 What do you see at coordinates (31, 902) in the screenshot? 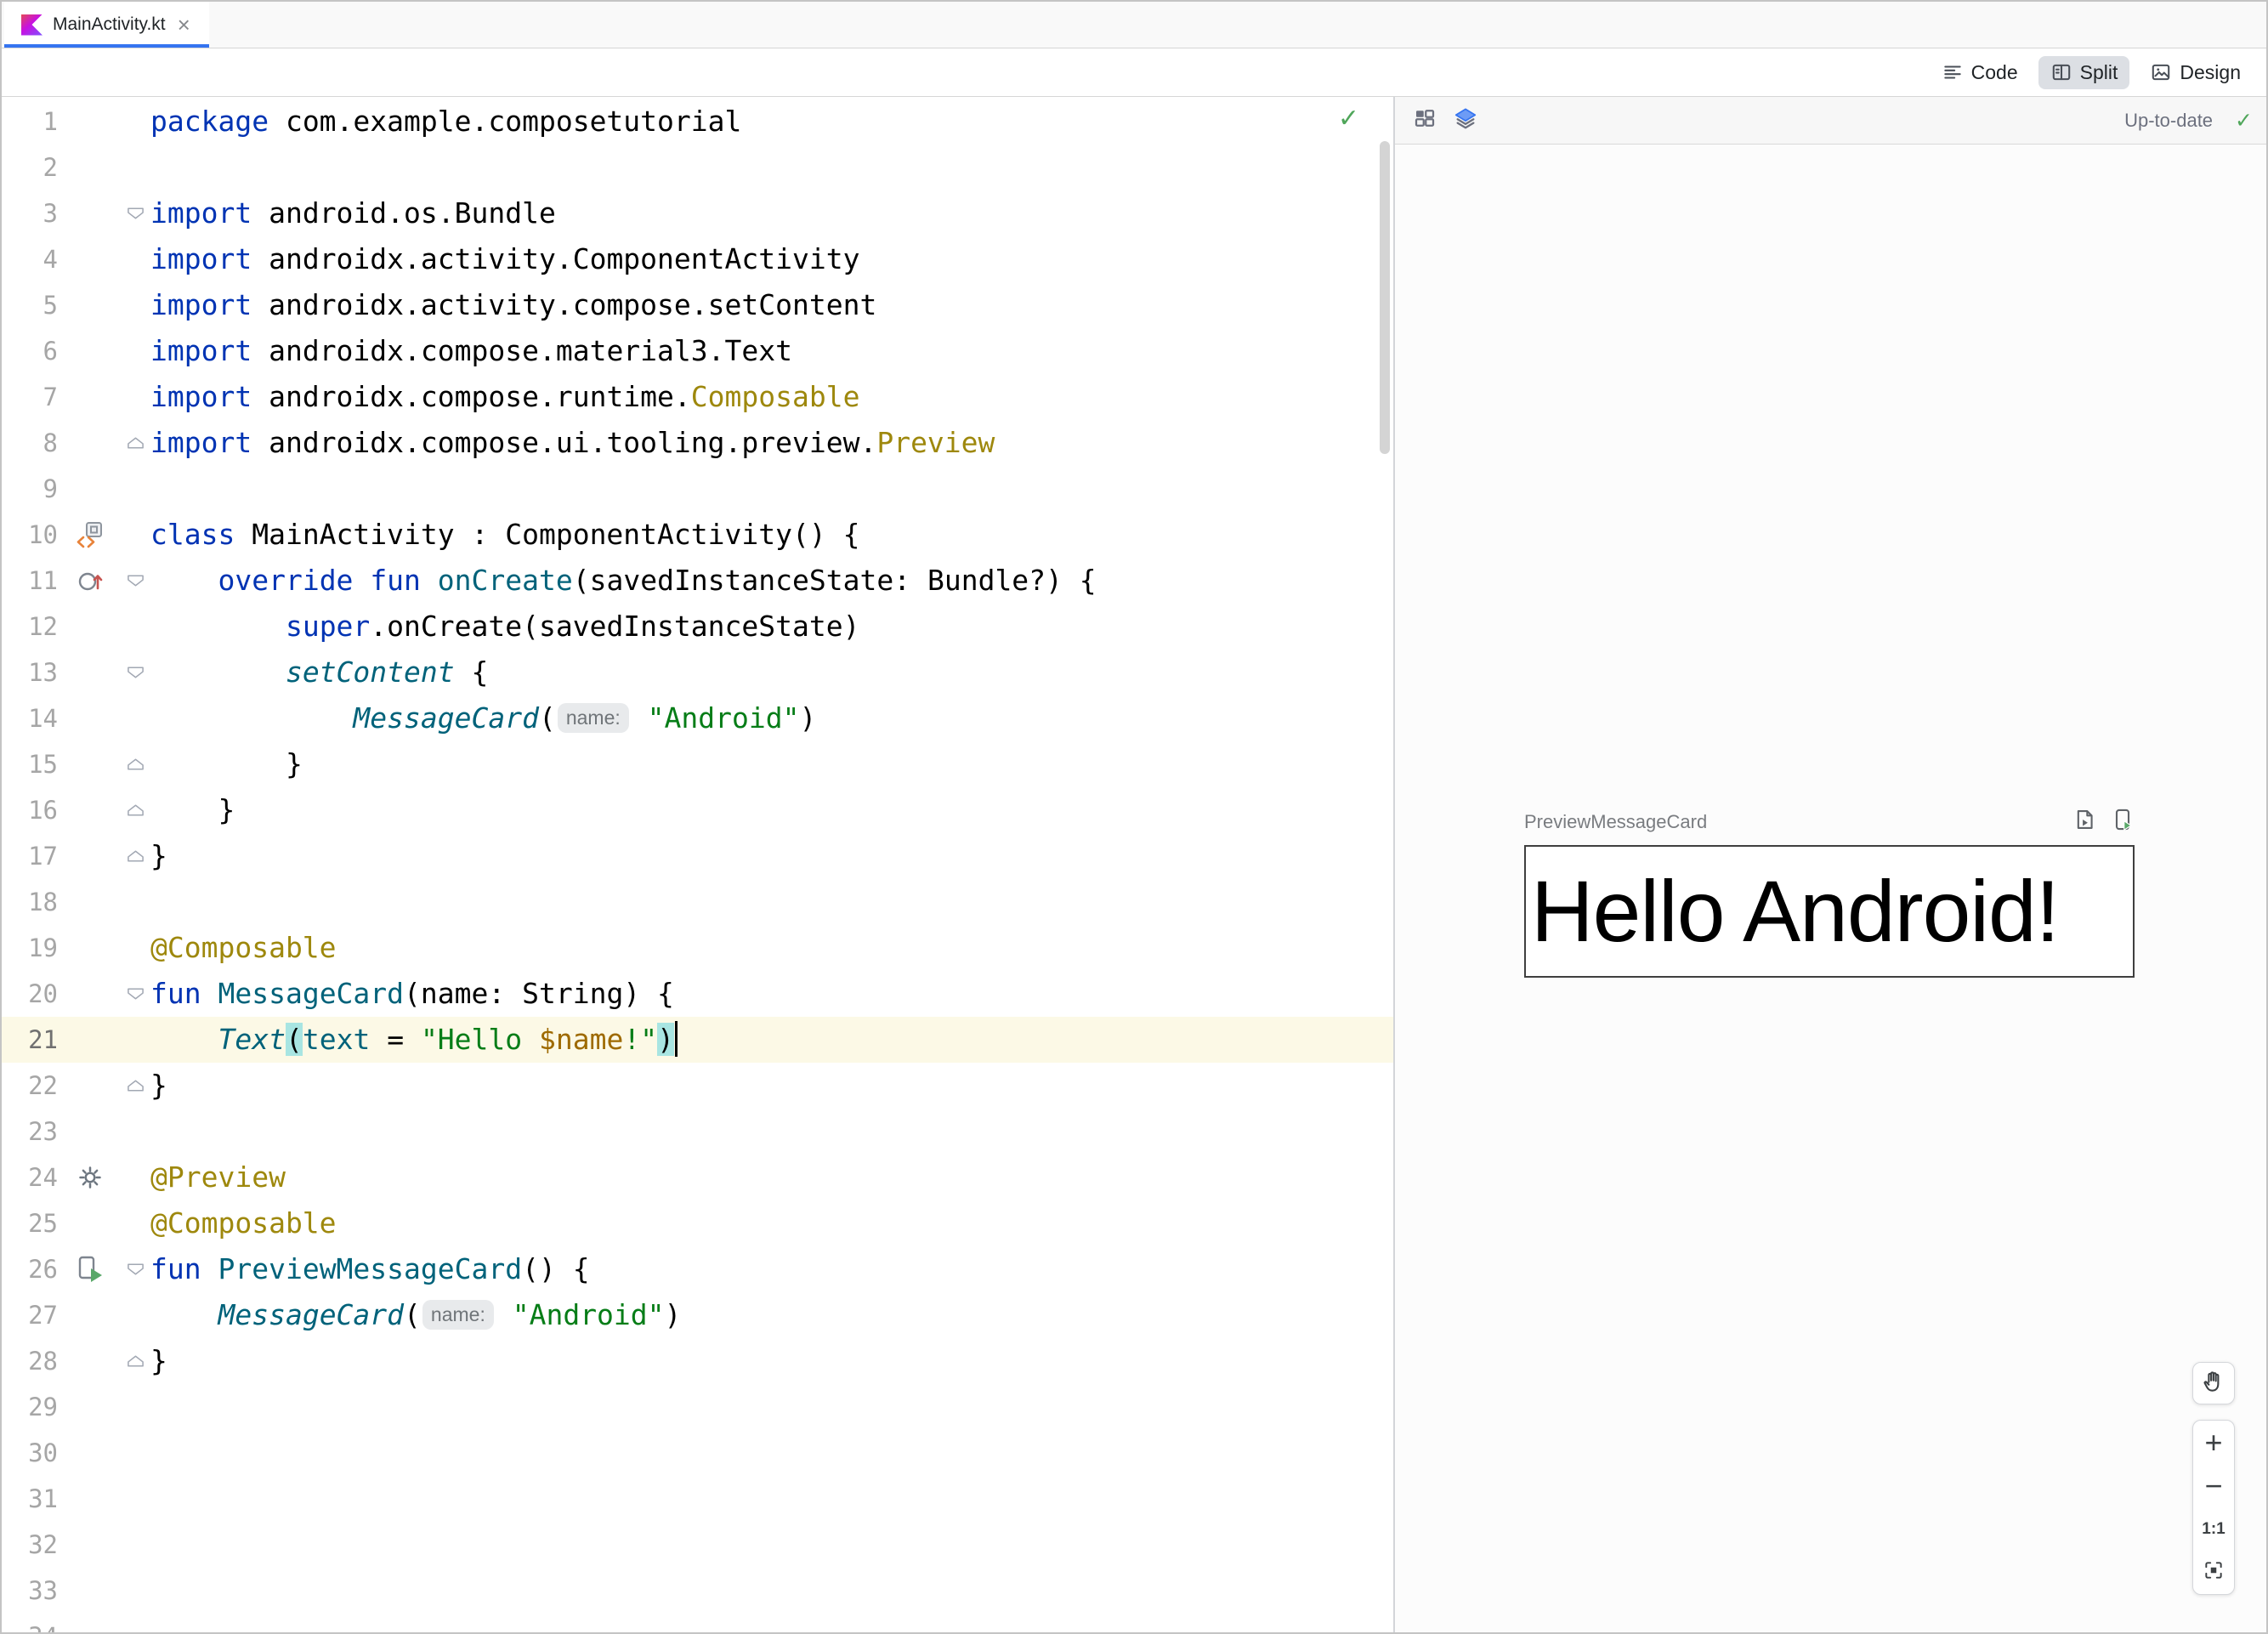
I see `line-number: 18` at bounding box center [31, 902].